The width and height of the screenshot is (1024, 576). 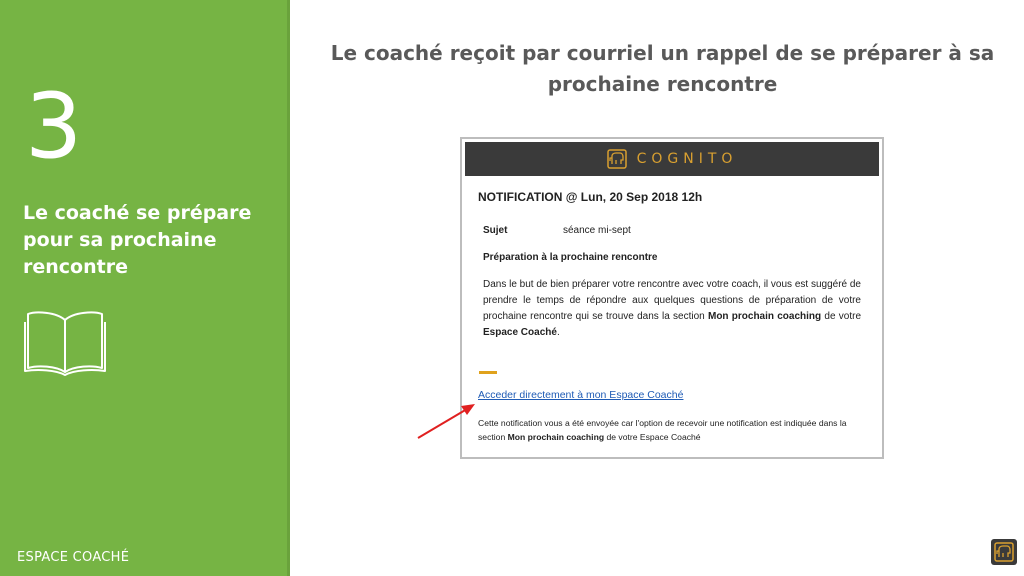 What do you see at coordinates (558, 332) in the screenshot?
I see `body-text-part: .` at bounding box center [558, 332].